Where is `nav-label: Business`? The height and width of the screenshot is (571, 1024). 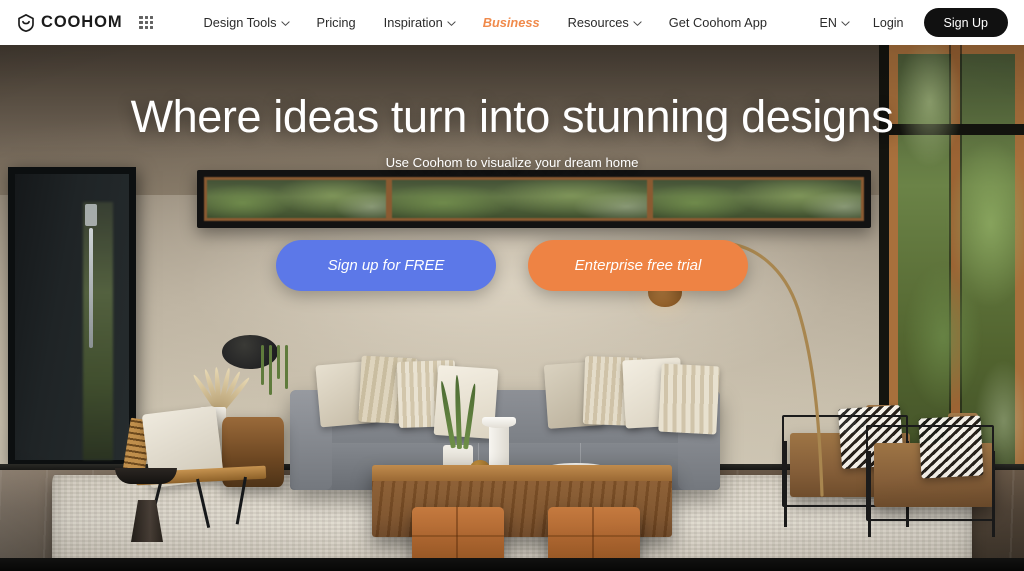
nav-label: Business is located at coordinates (511, 22).